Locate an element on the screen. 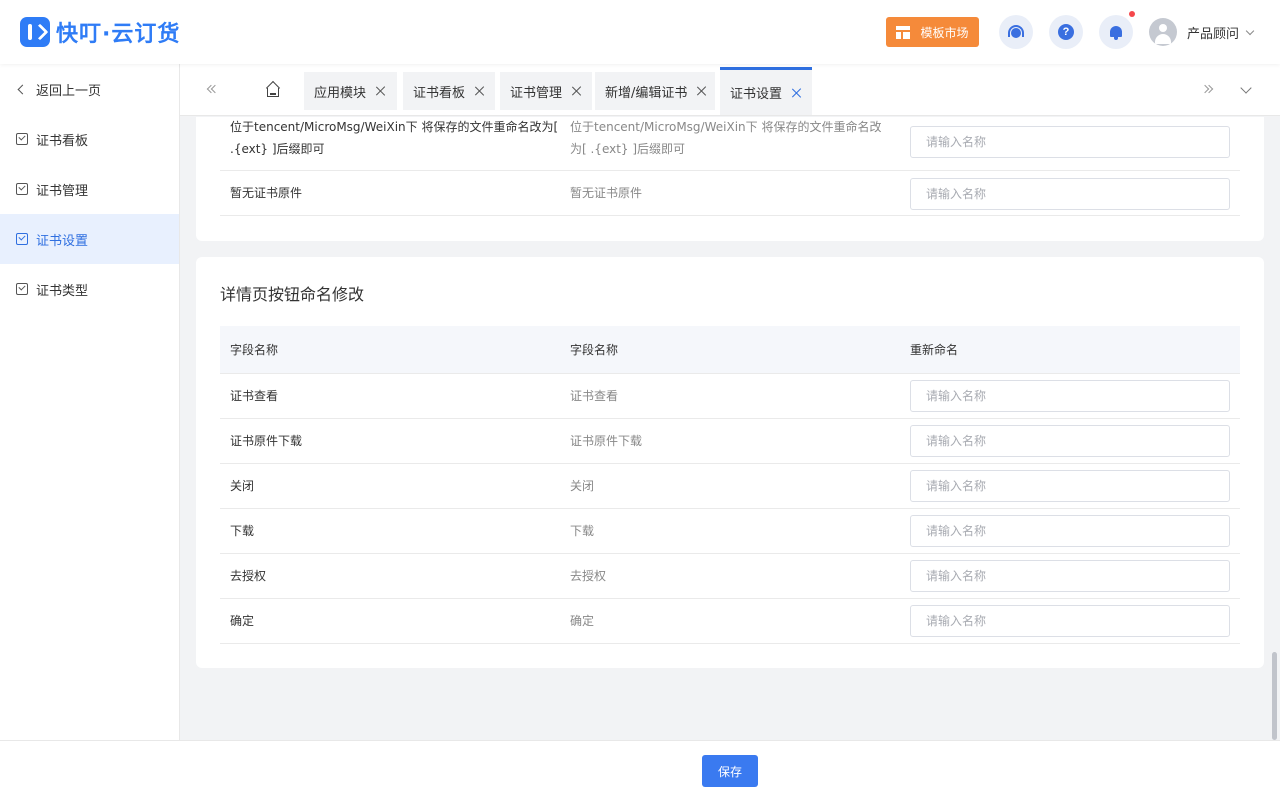 The width and height of the screenshot is (1280, 800). tab-label: 证书管理 is located at coordinates (536, 93).